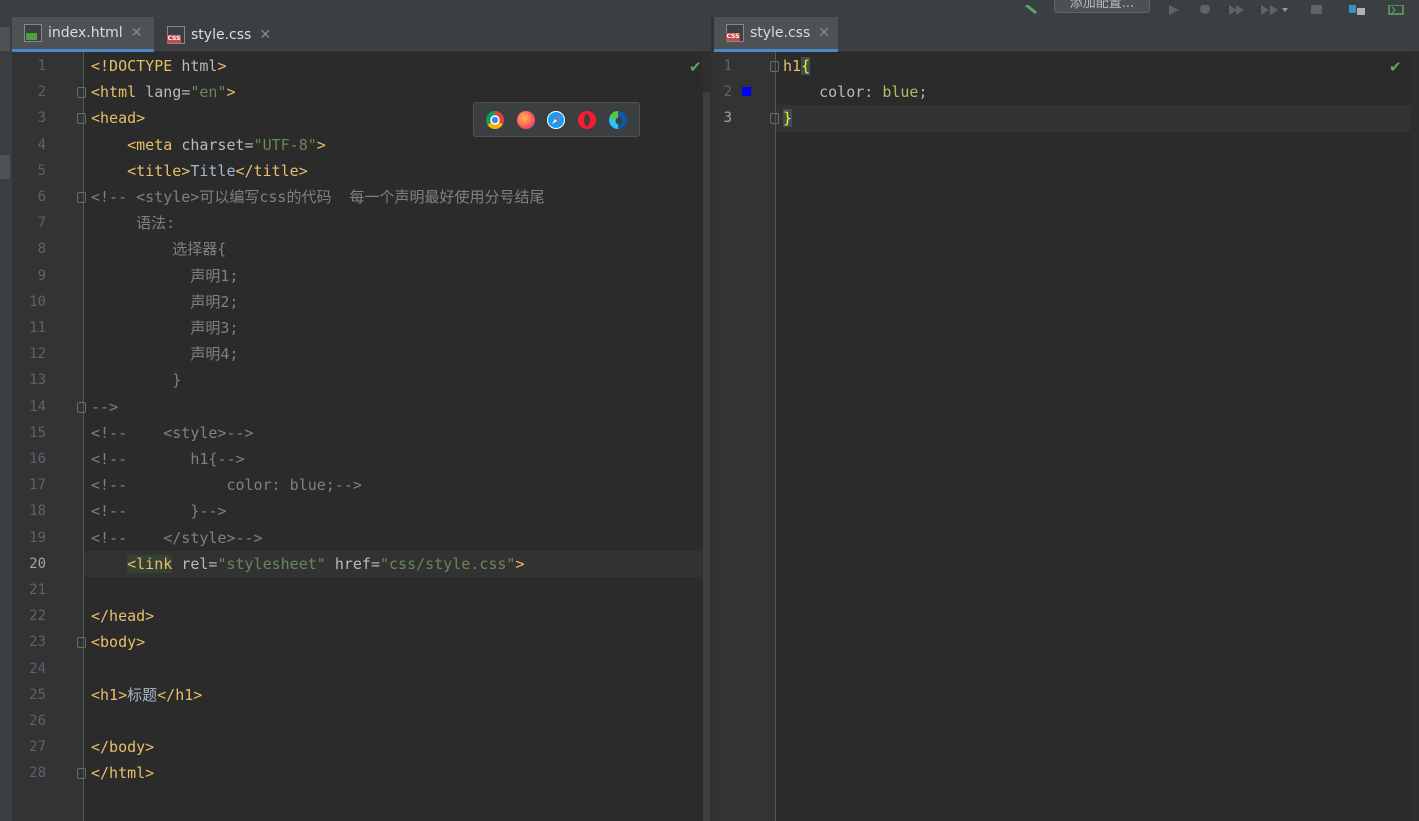  What do you see at coordinates (83, 34) in the screenshot?
I see `tab-index-html: index.html ✕` at bounding box center [83, 34].